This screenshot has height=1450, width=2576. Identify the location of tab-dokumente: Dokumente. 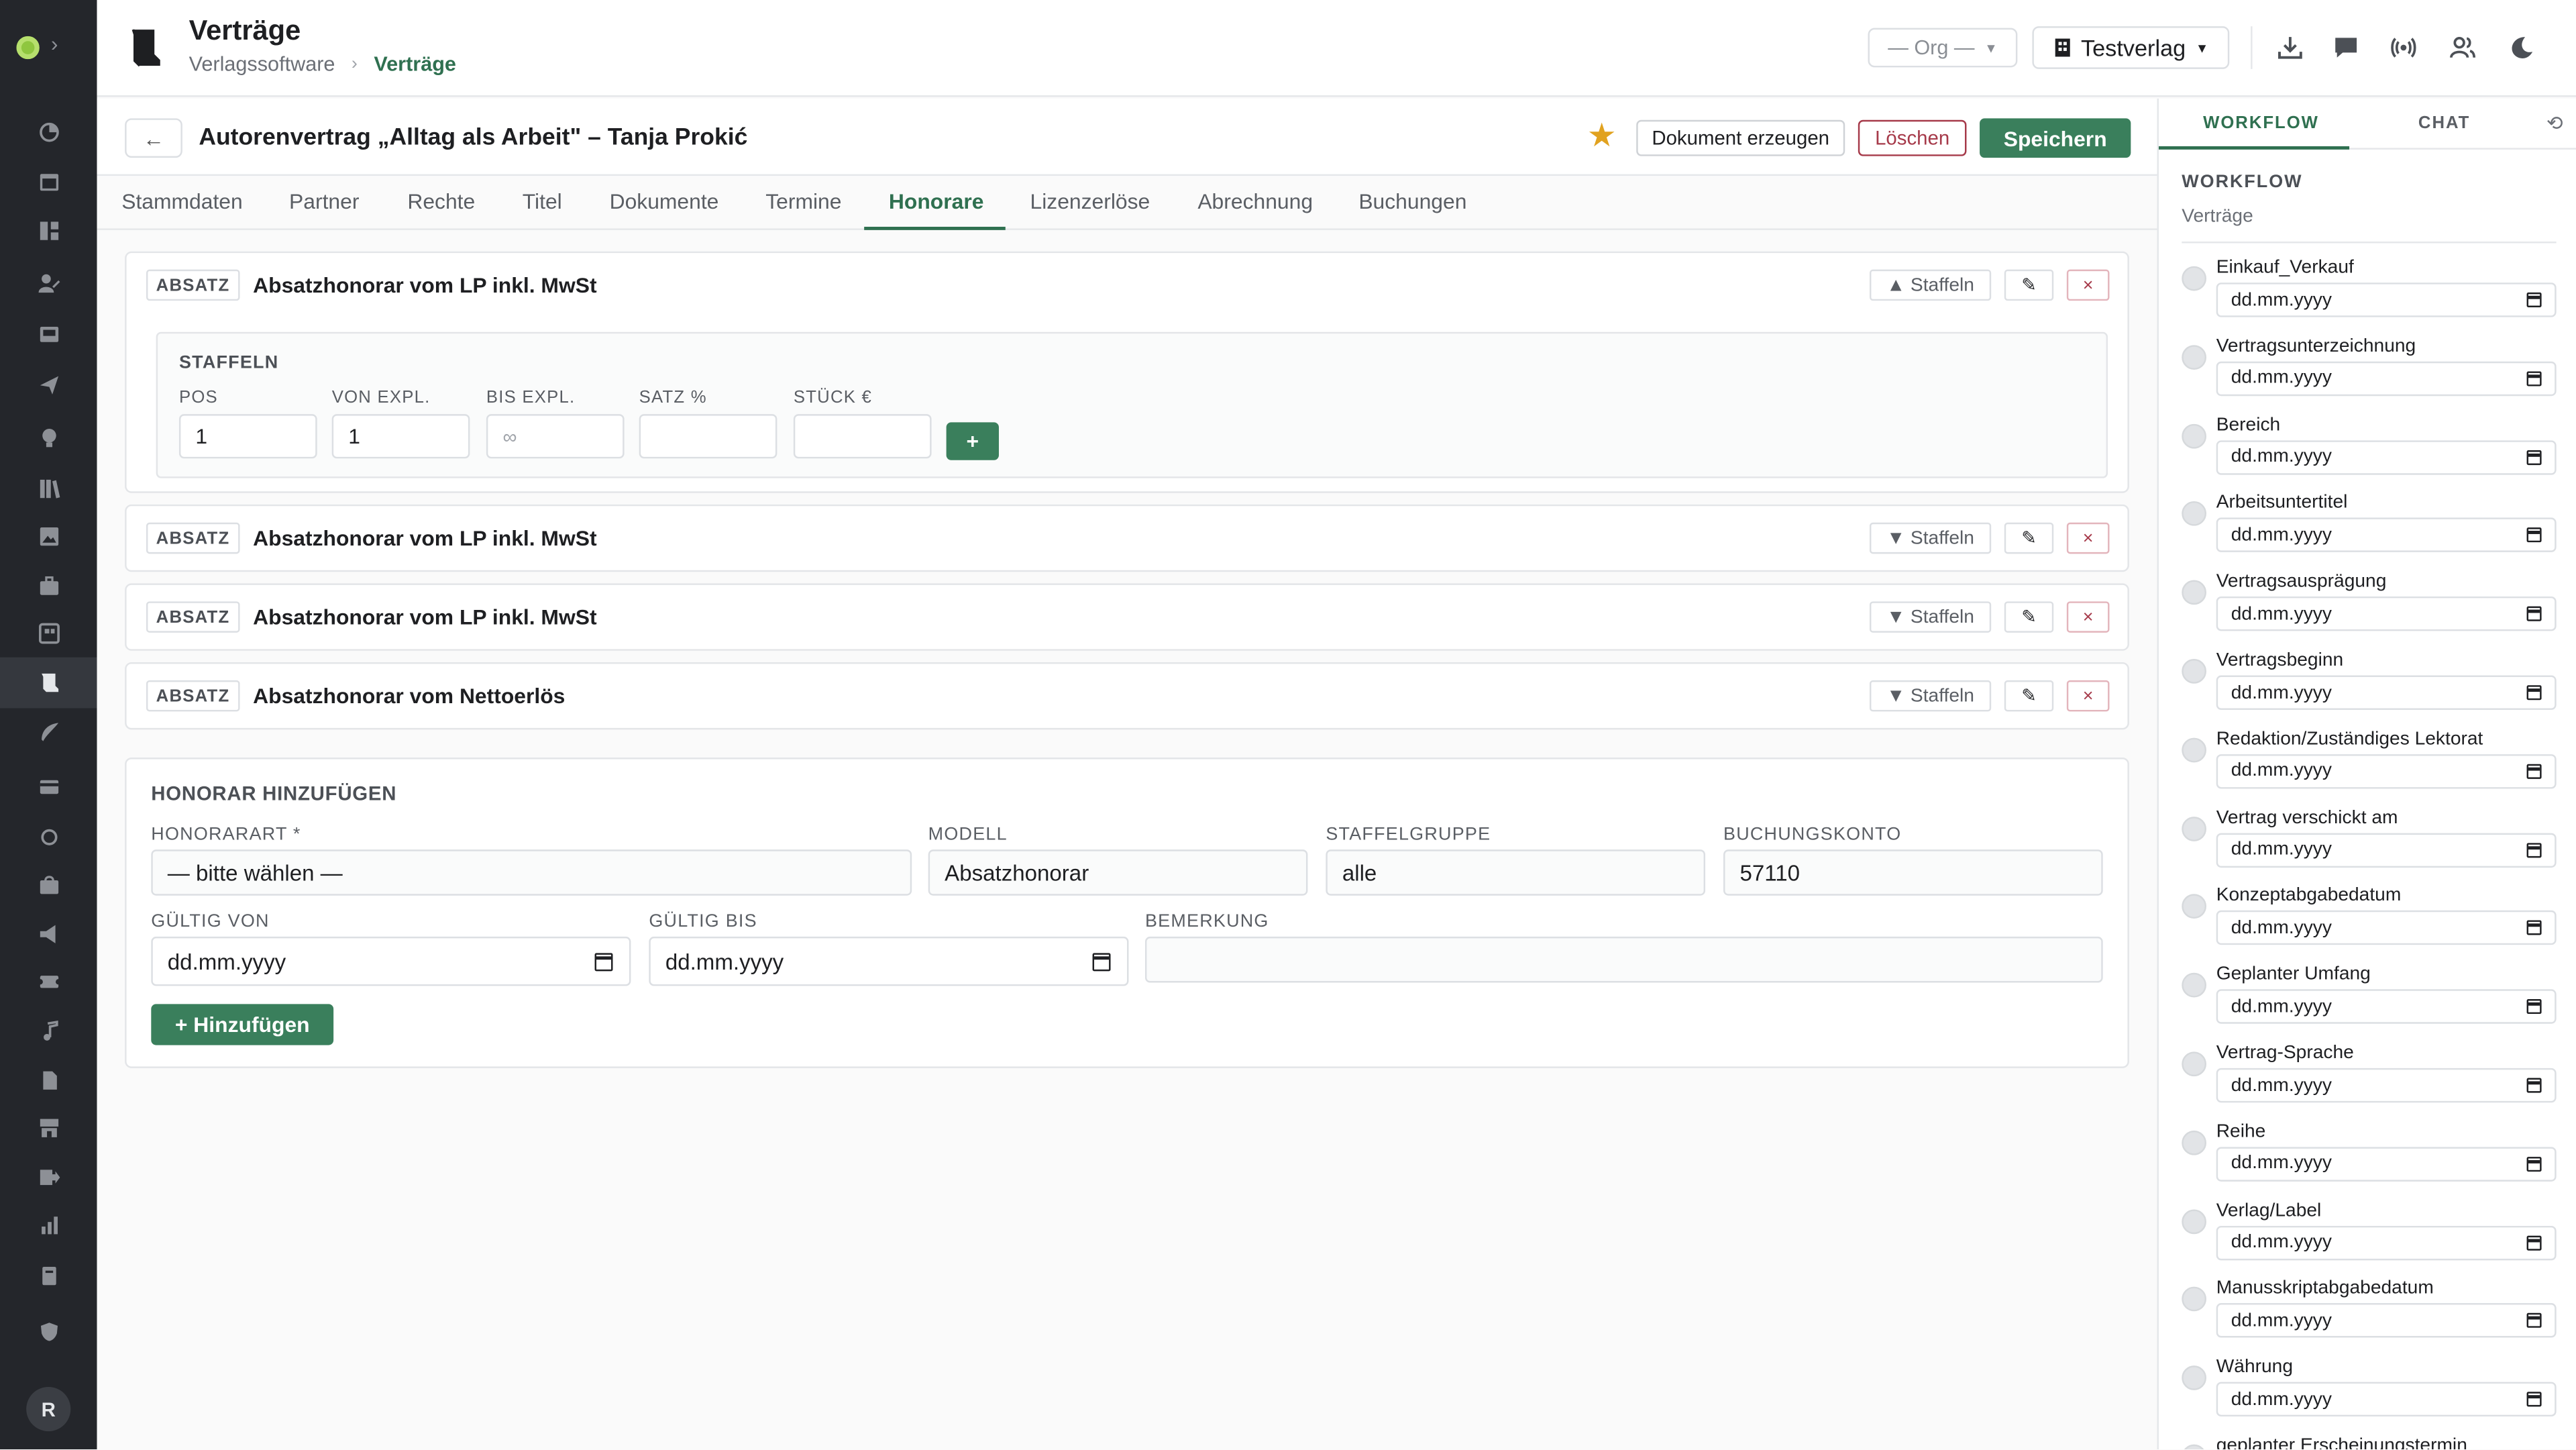
(664, 201).